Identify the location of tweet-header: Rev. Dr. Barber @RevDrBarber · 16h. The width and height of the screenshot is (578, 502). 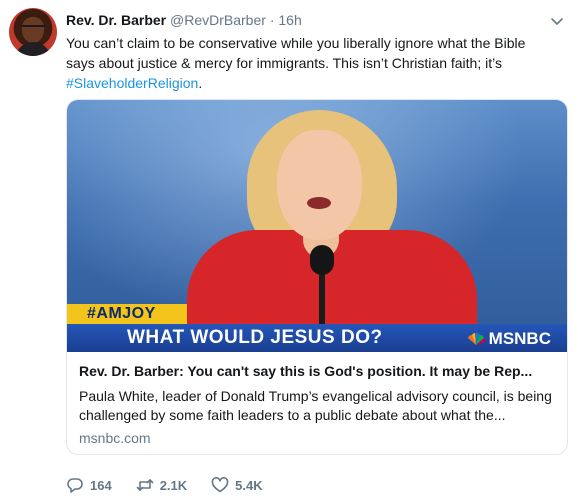
(184, 20).